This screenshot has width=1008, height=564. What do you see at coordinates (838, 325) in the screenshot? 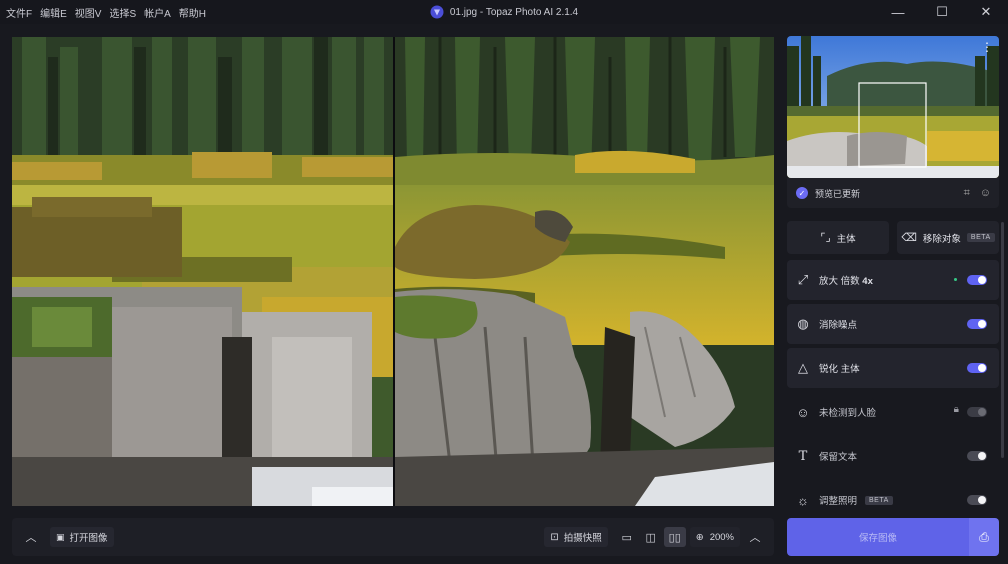
I see `filter-denoise-label: 消除噪点` at bounding box center [838, 325].